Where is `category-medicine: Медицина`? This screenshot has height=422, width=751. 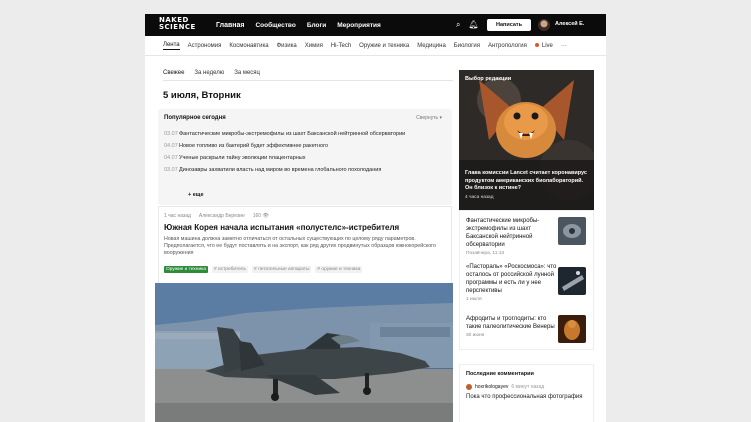
category-medicine: Медицина is located at coordinates (431, 46).